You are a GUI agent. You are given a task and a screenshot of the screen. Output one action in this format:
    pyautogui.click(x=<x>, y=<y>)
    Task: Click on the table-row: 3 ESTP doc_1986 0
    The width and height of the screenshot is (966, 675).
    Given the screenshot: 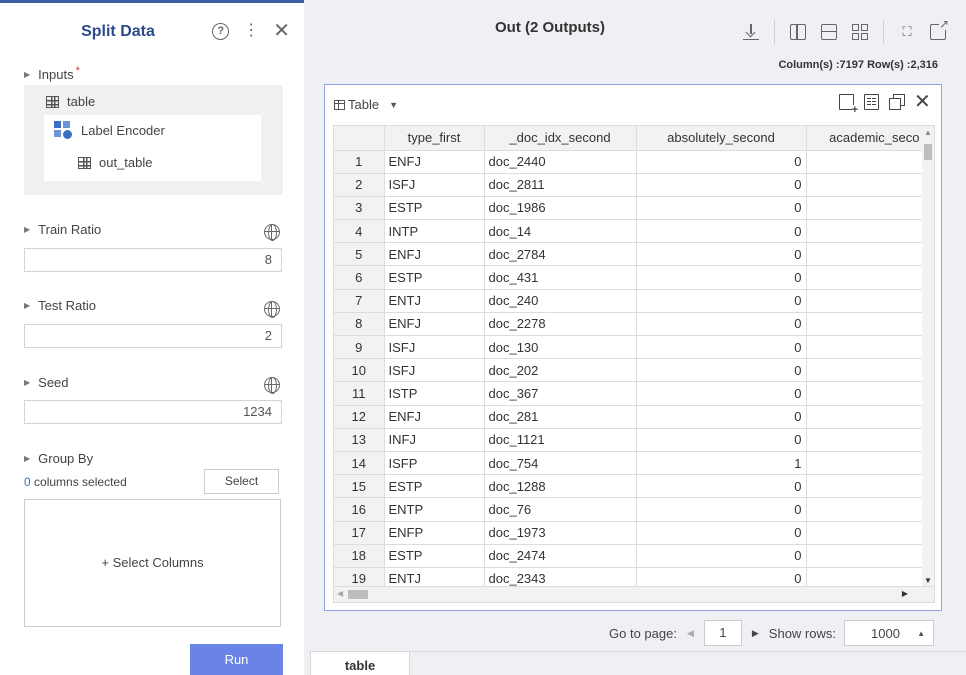 What is the action you would take?
    pyautogui.click(x=629, y=208)
    